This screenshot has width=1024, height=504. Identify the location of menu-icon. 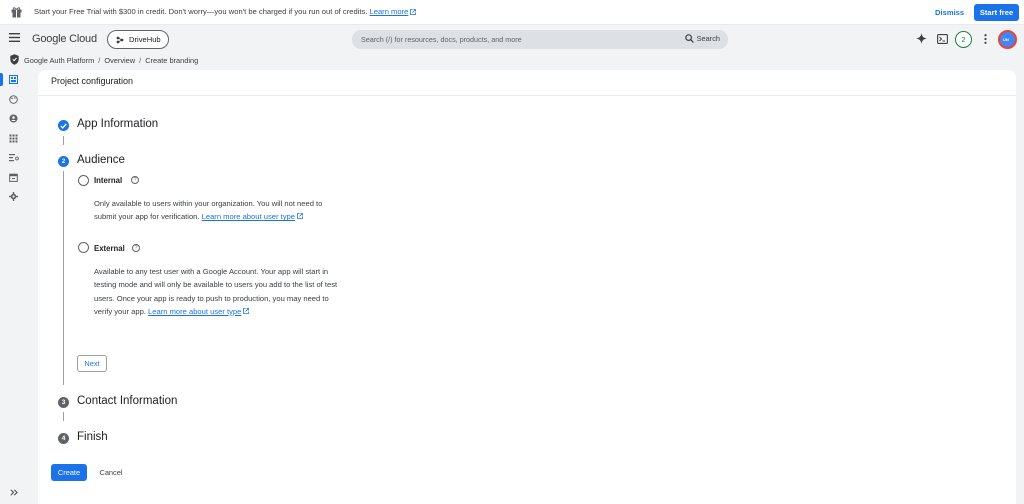
(14, 37).